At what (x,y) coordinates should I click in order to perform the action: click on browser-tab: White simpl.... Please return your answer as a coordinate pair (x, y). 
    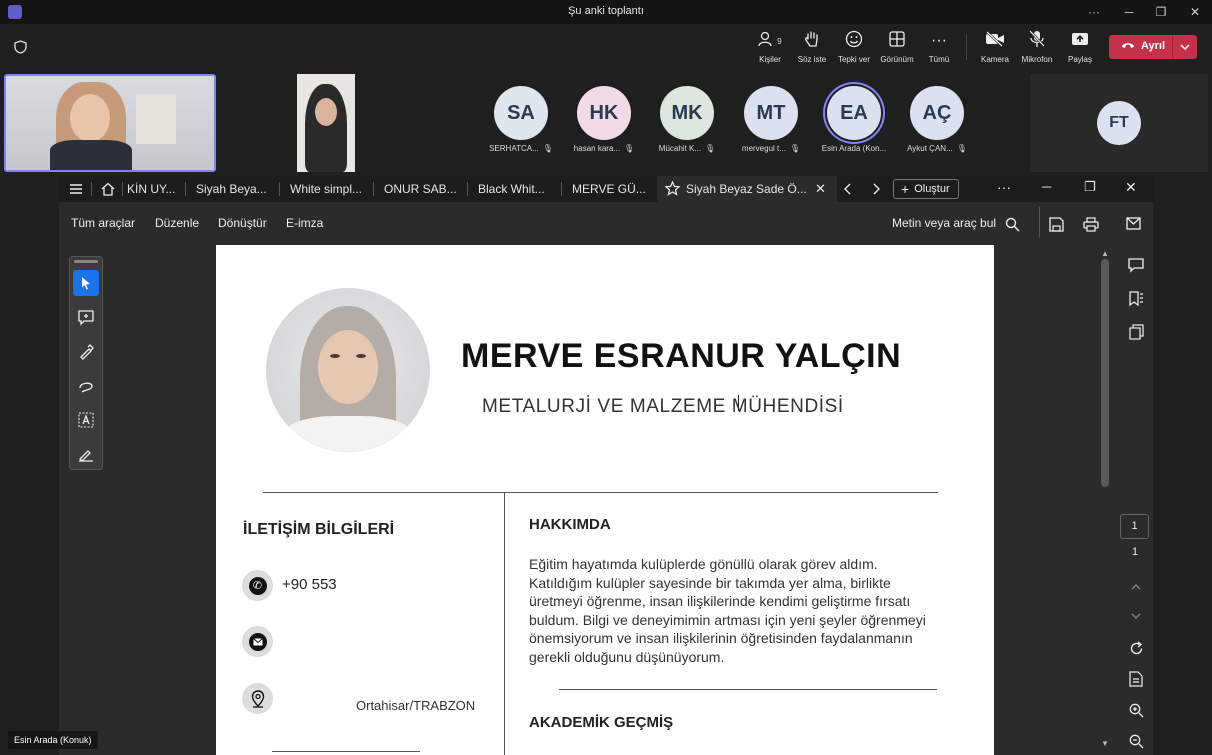
    Looking at the image, I should click on (326, 189).